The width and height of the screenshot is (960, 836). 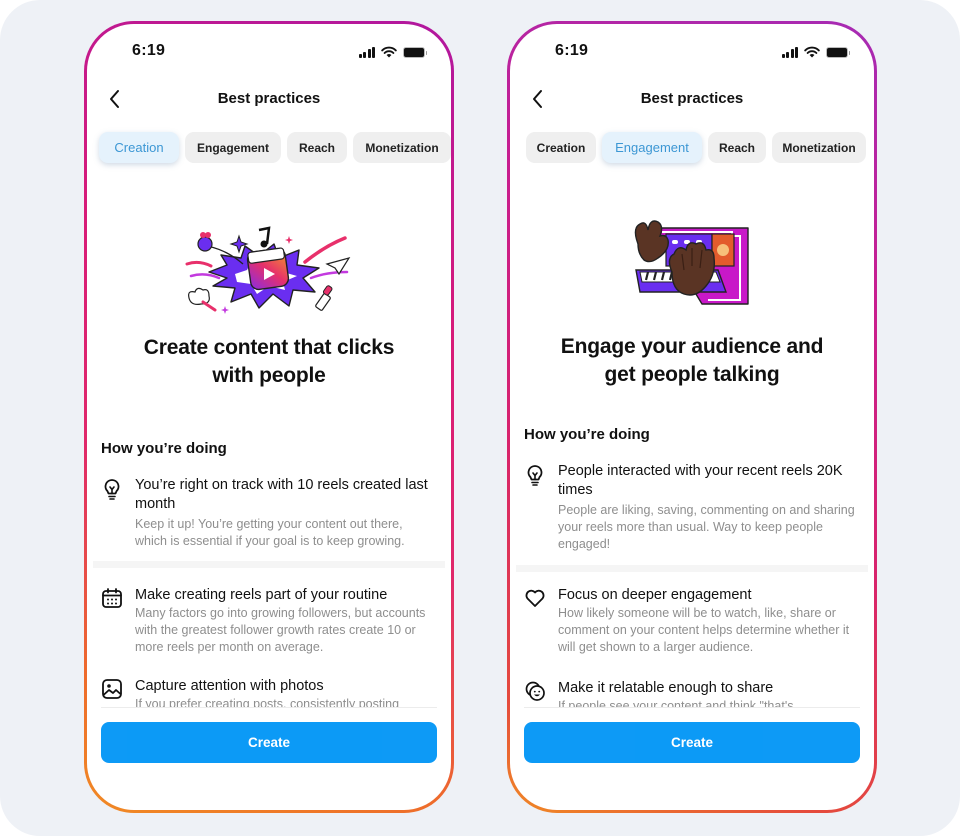 What do you see at coordinates (261, 595) in the screenshot?
I see `tip-title: Make creating reels part of your routine` at bounding box center [261, 595].